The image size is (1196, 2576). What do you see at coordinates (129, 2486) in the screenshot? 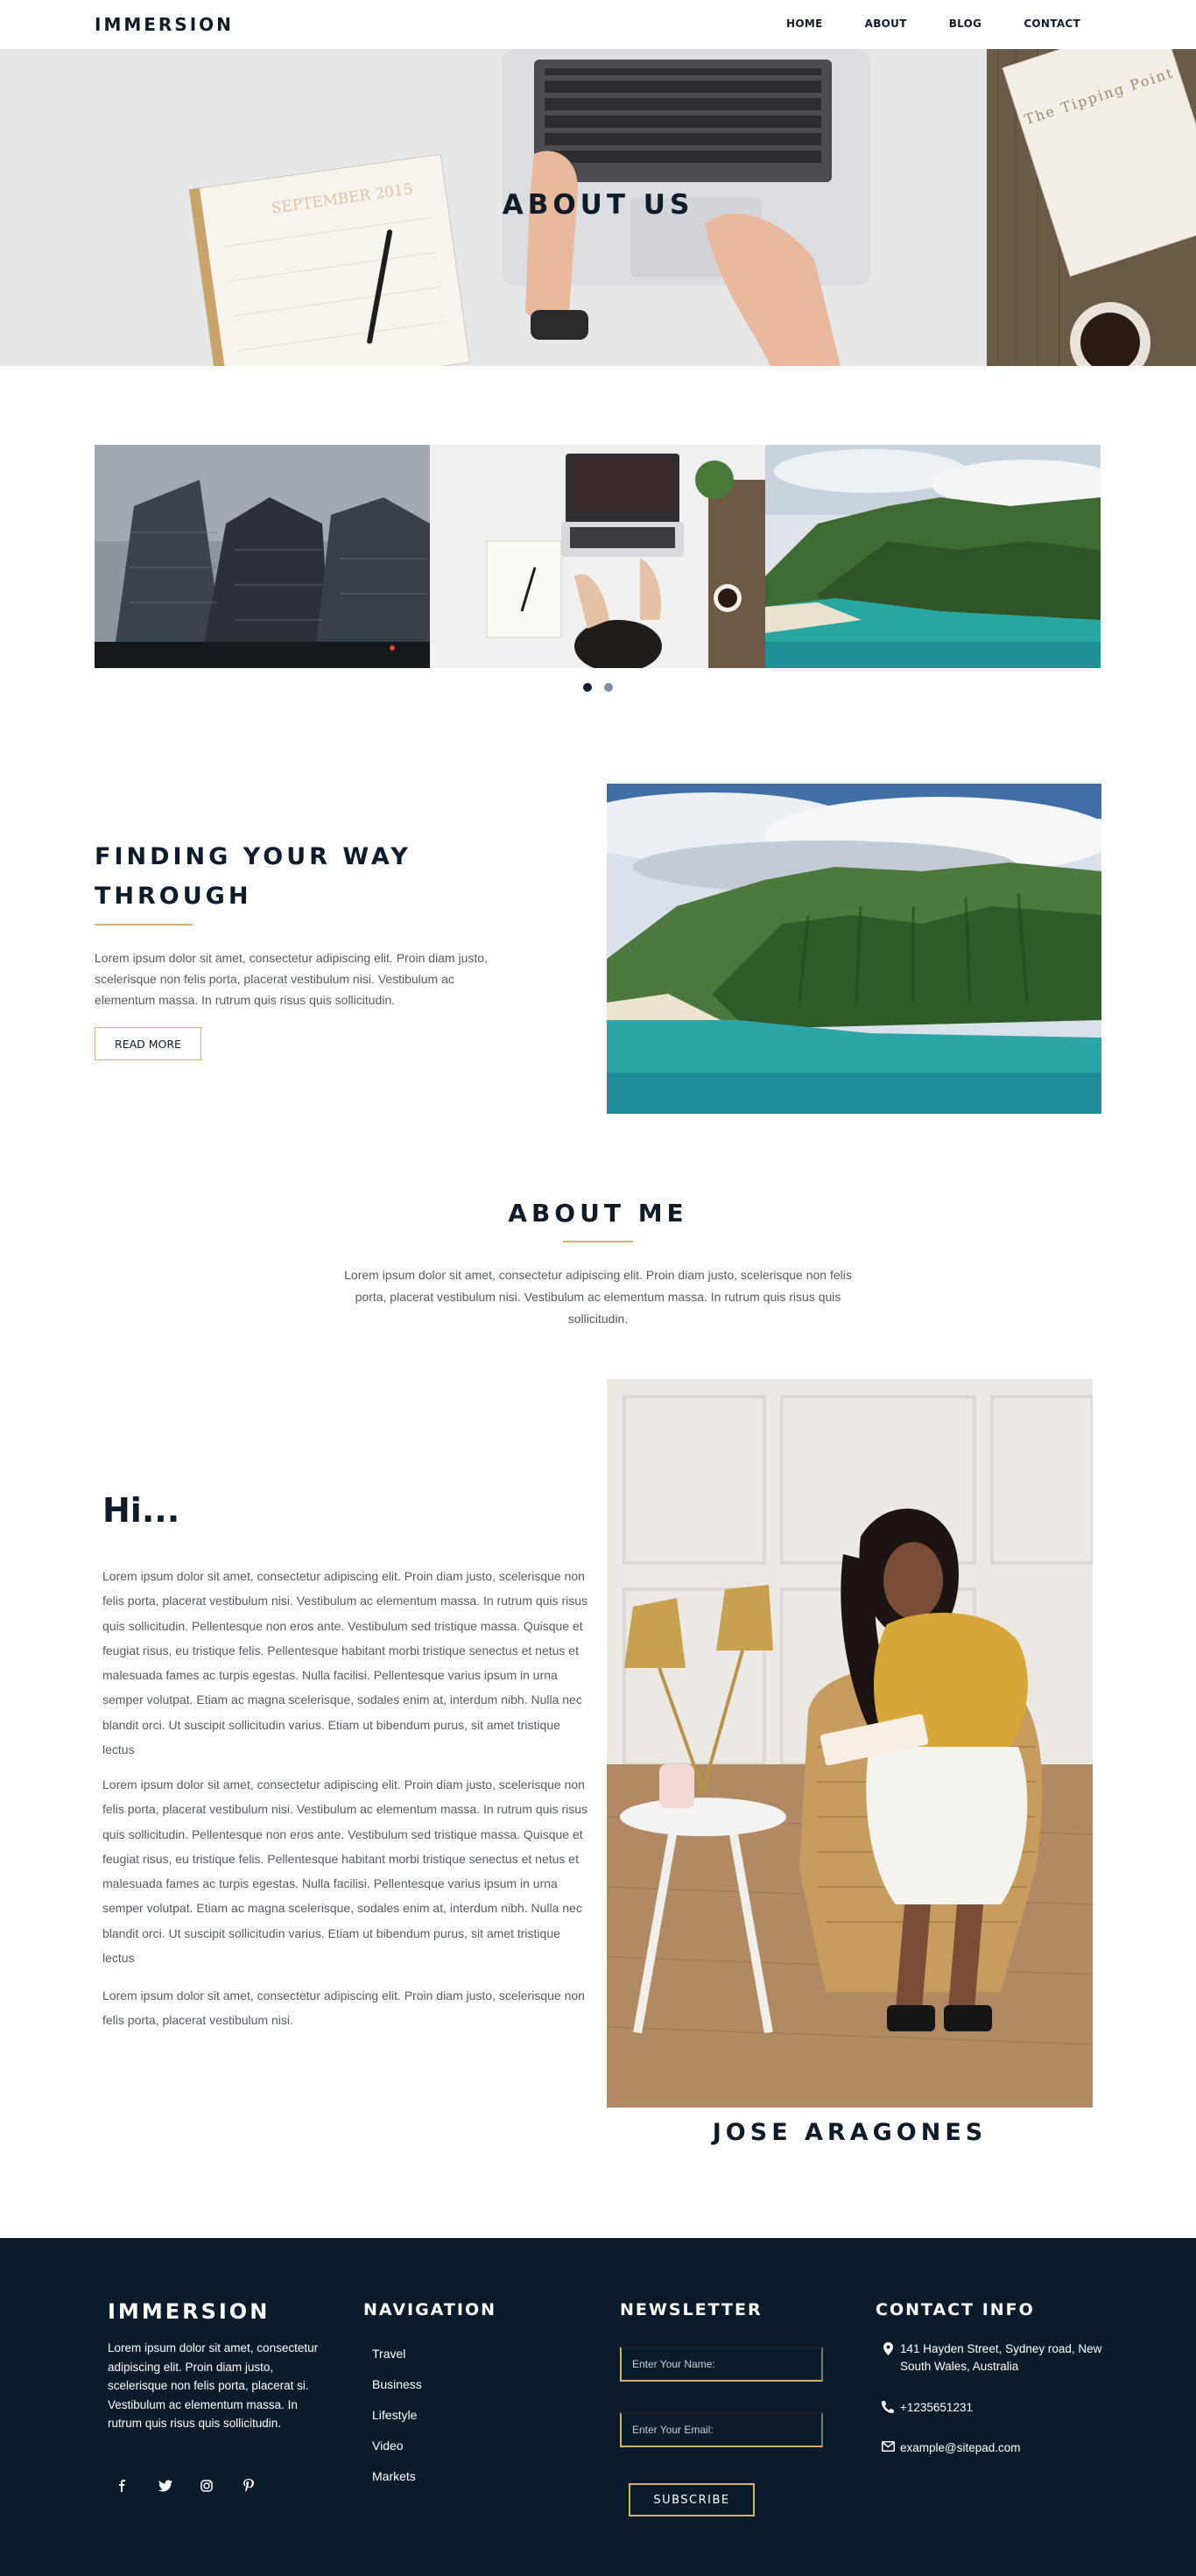
I see `facebook-icon` at bounding box center [129, 2486].